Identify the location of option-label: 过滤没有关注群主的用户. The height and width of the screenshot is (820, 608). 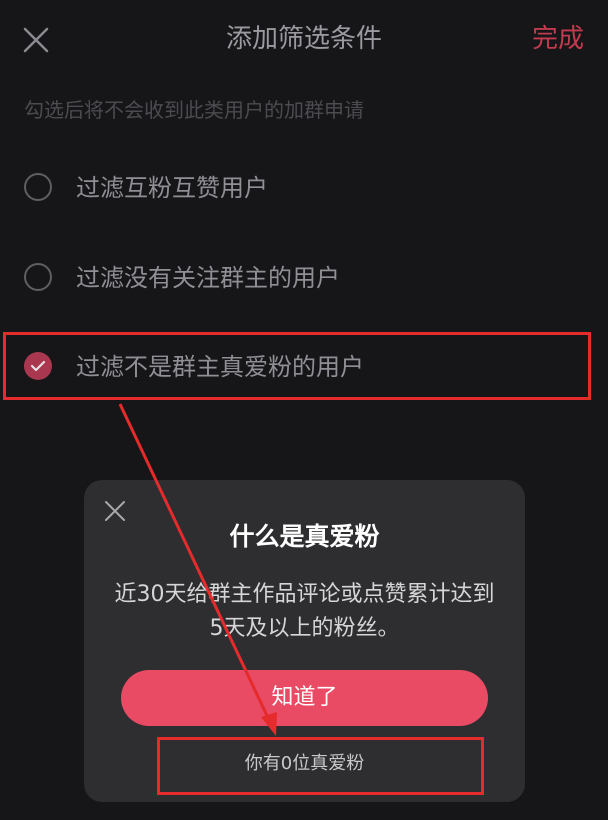
(208, 278).